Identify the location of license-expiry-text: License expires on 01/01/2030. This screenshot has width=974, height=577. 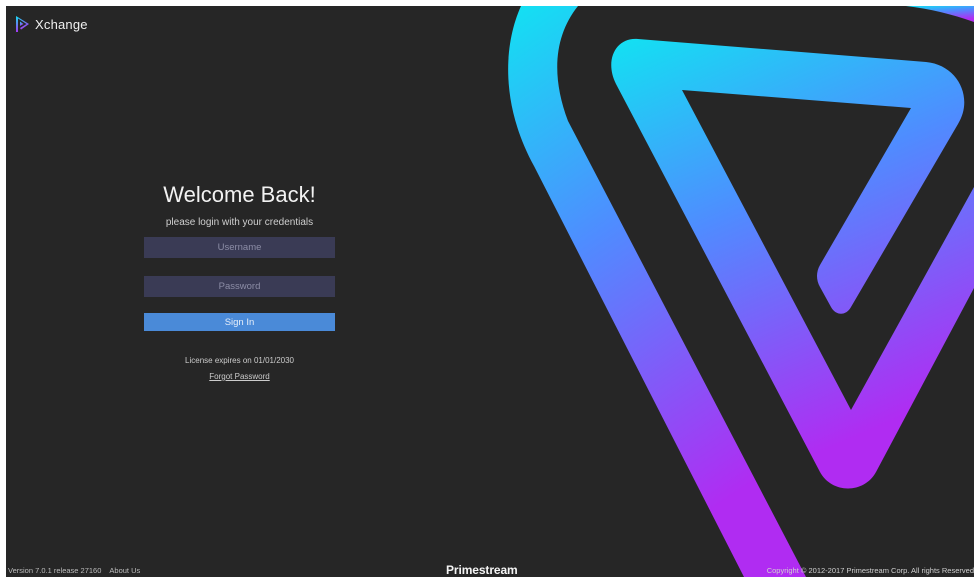
(239, 360).